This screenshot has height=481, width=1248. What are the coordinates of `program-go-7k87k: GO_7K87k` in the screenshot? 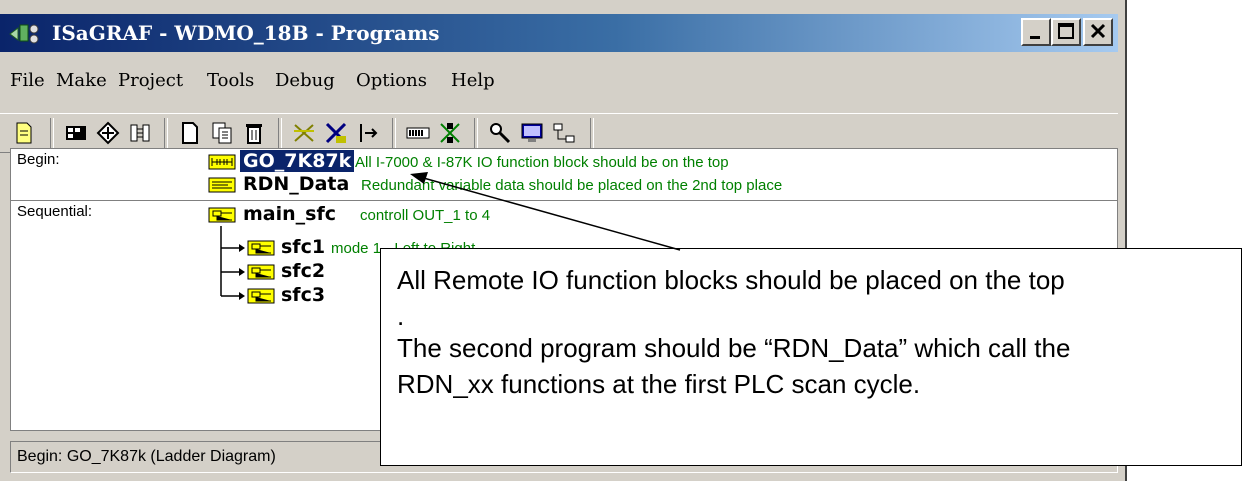 It's located at (297, 161).